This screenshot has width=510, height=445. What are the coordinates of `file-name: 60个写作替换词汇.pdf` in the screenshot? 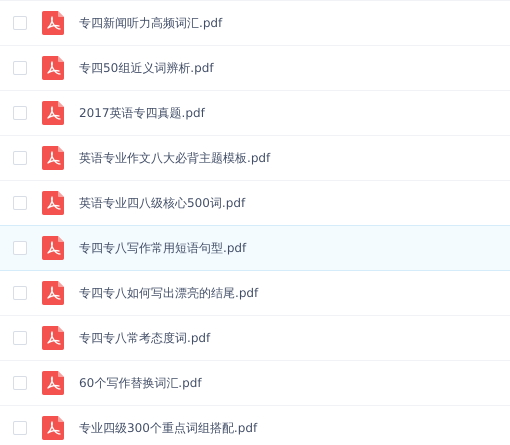 It's located at (140, 383).